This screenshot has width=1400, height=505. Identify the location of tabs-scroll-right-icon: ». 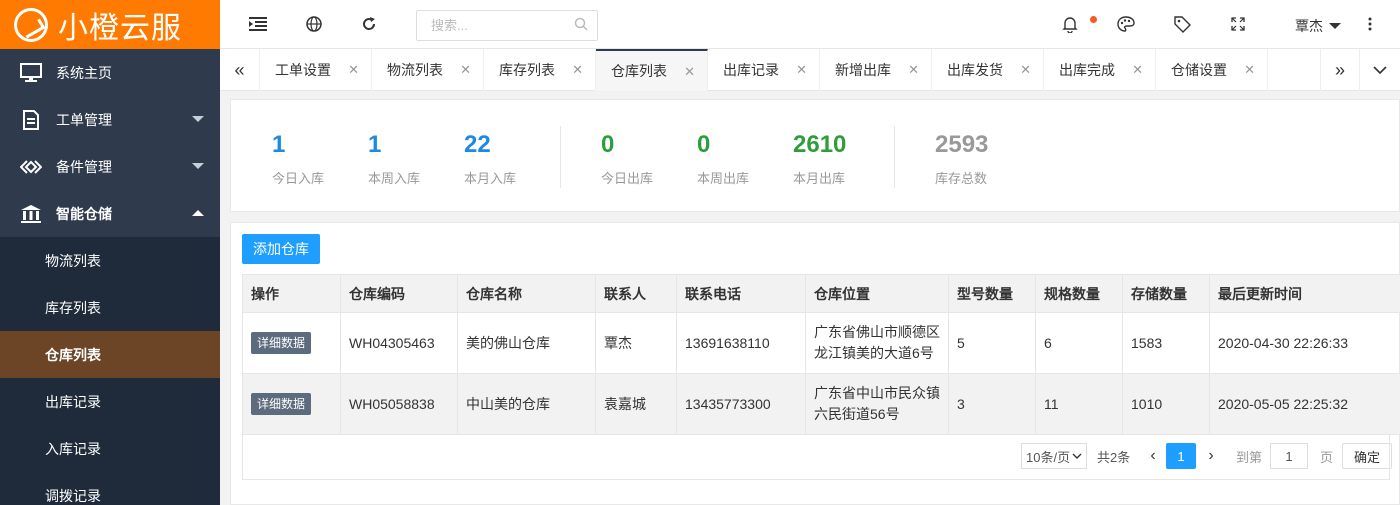
(1340, 70).